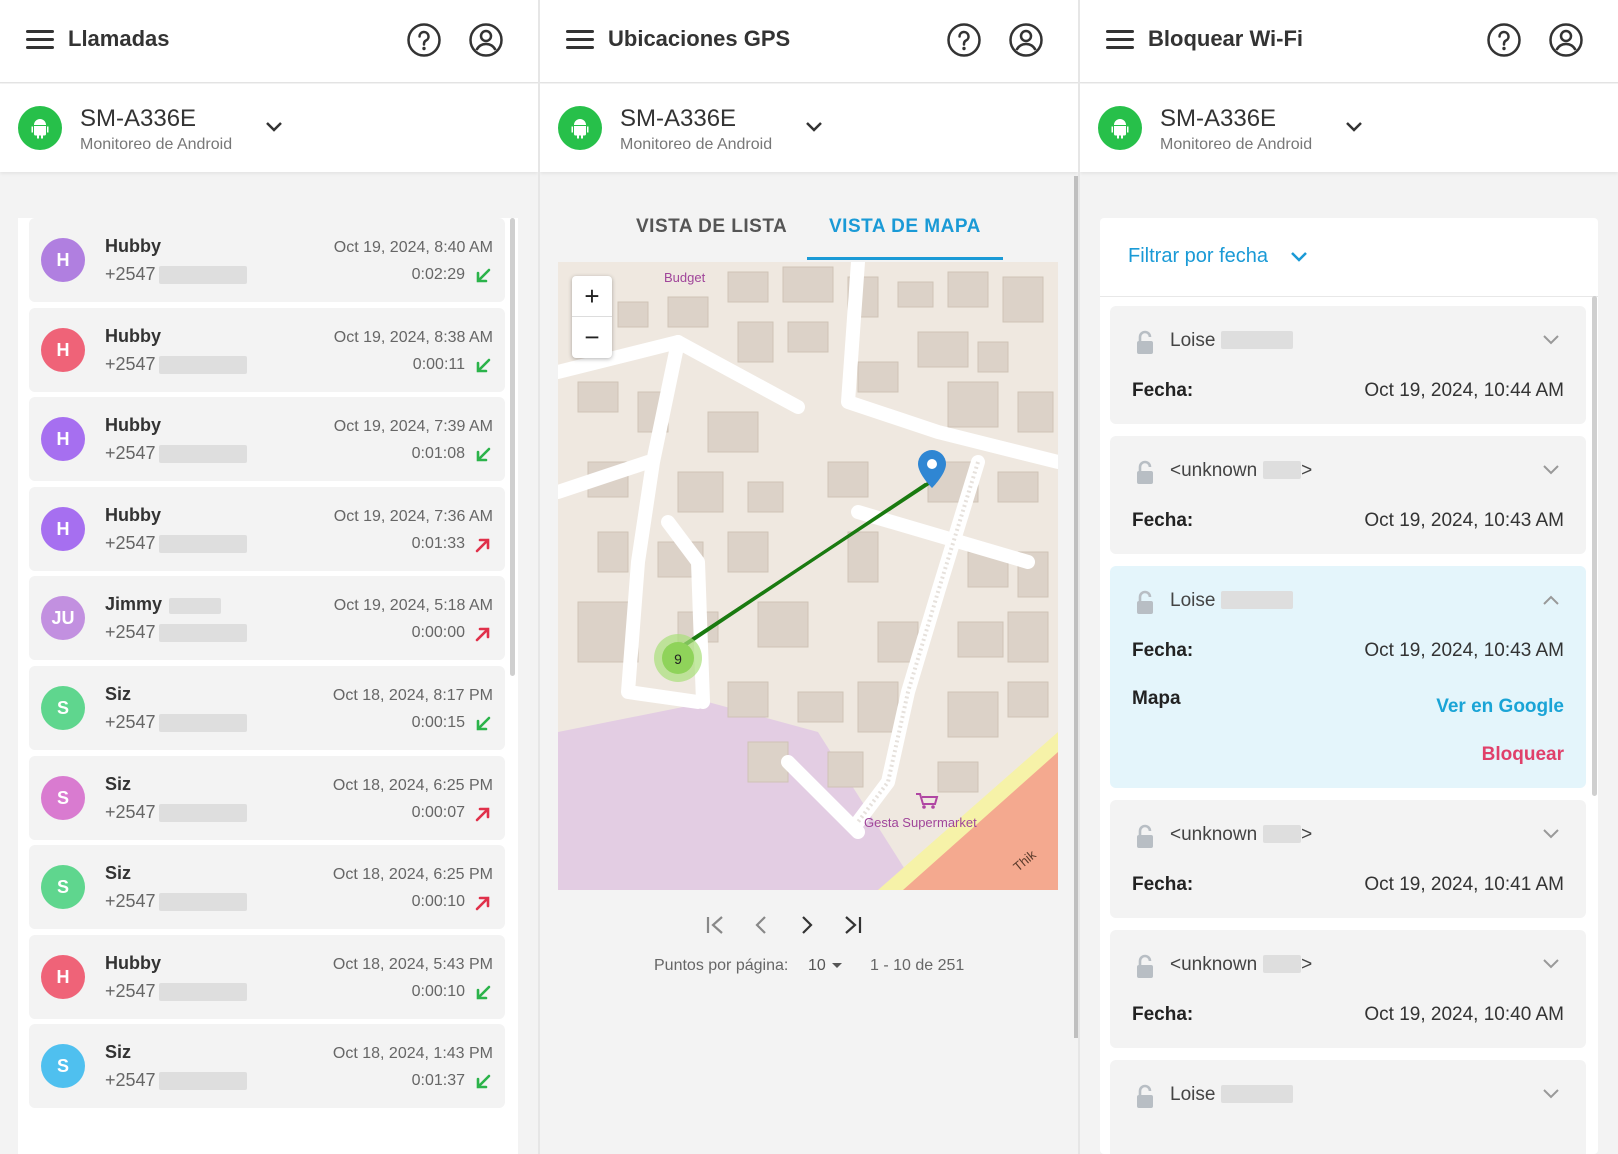  I want to click on call-date: Oct 18, 2024, 6:25 PM, so click(412, 875).